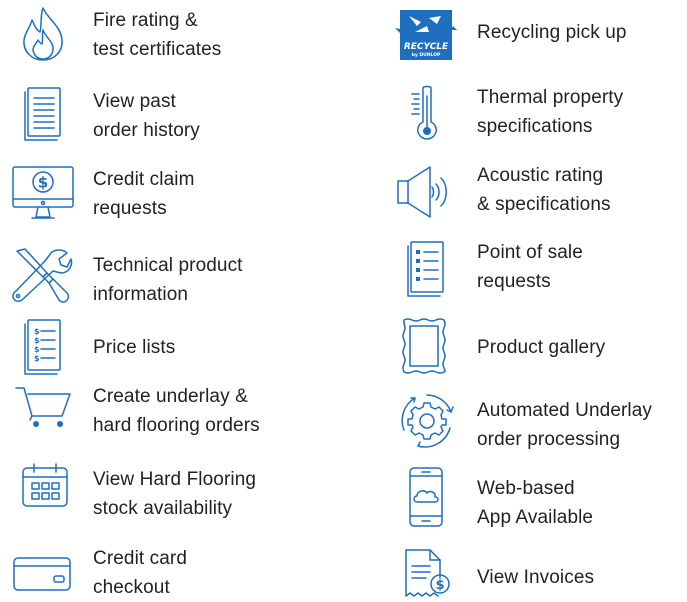 The image size is (687, 602). I want to click on gallery-frame-icon, so click(424, 346).